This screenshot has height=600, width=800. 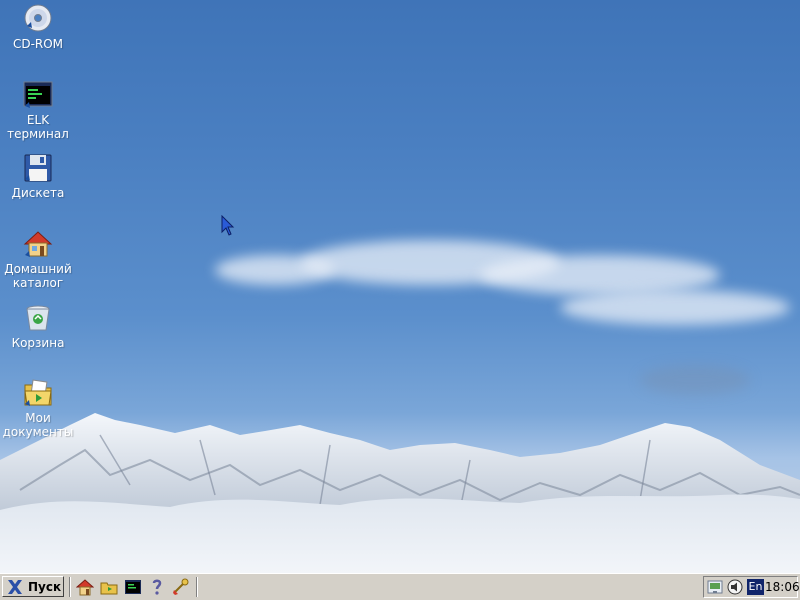 What do you see at coordinates (38, 244) in the screenshot?
I see `home-icon` at bounding box center [38, 244].